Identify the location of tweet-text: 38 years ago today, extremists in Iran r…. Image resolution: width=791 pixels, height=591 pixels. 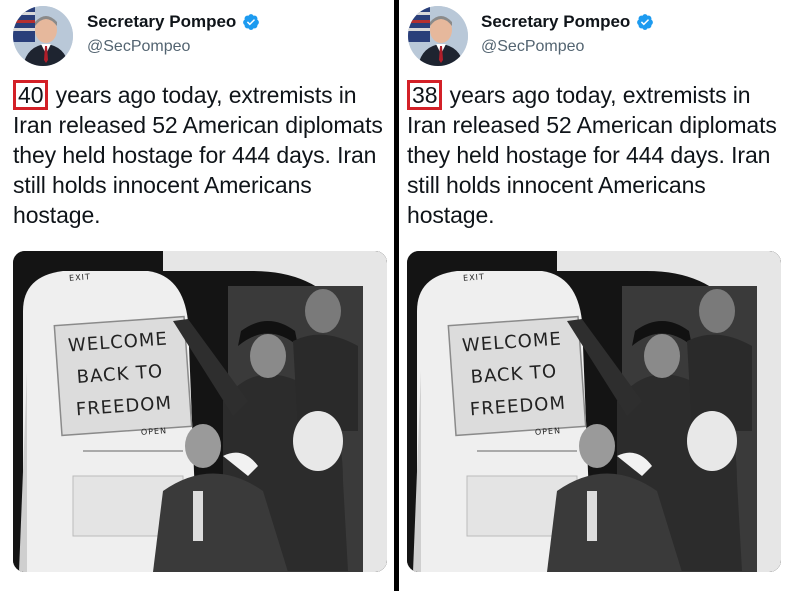
(595, 155).